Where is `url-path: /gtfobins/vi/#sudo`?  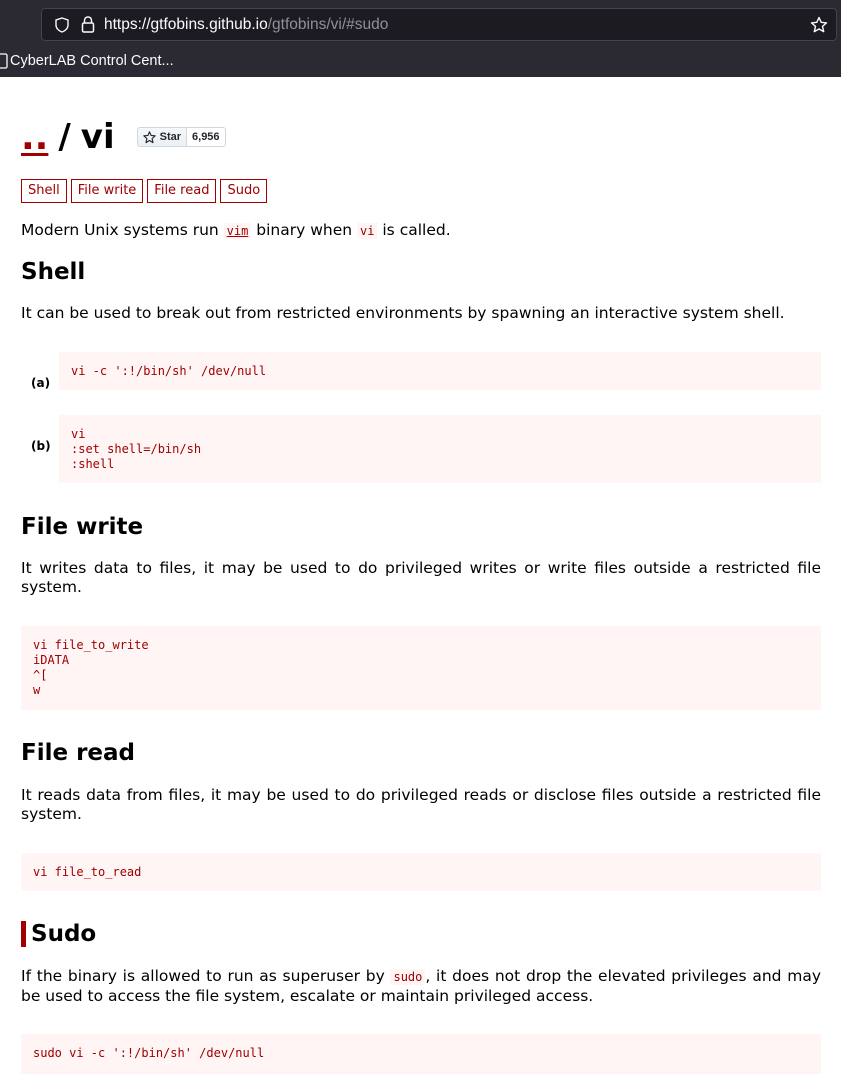
url-path: /gtfobins/vi/#sudo is located at coordinates (328, 24).